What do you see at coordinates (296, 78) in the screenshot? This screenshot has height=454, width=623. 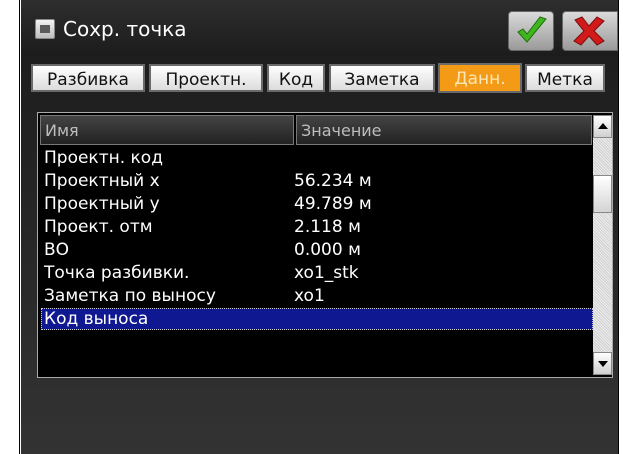 I see `tab-code: Код` at bounding box center [296, 78].